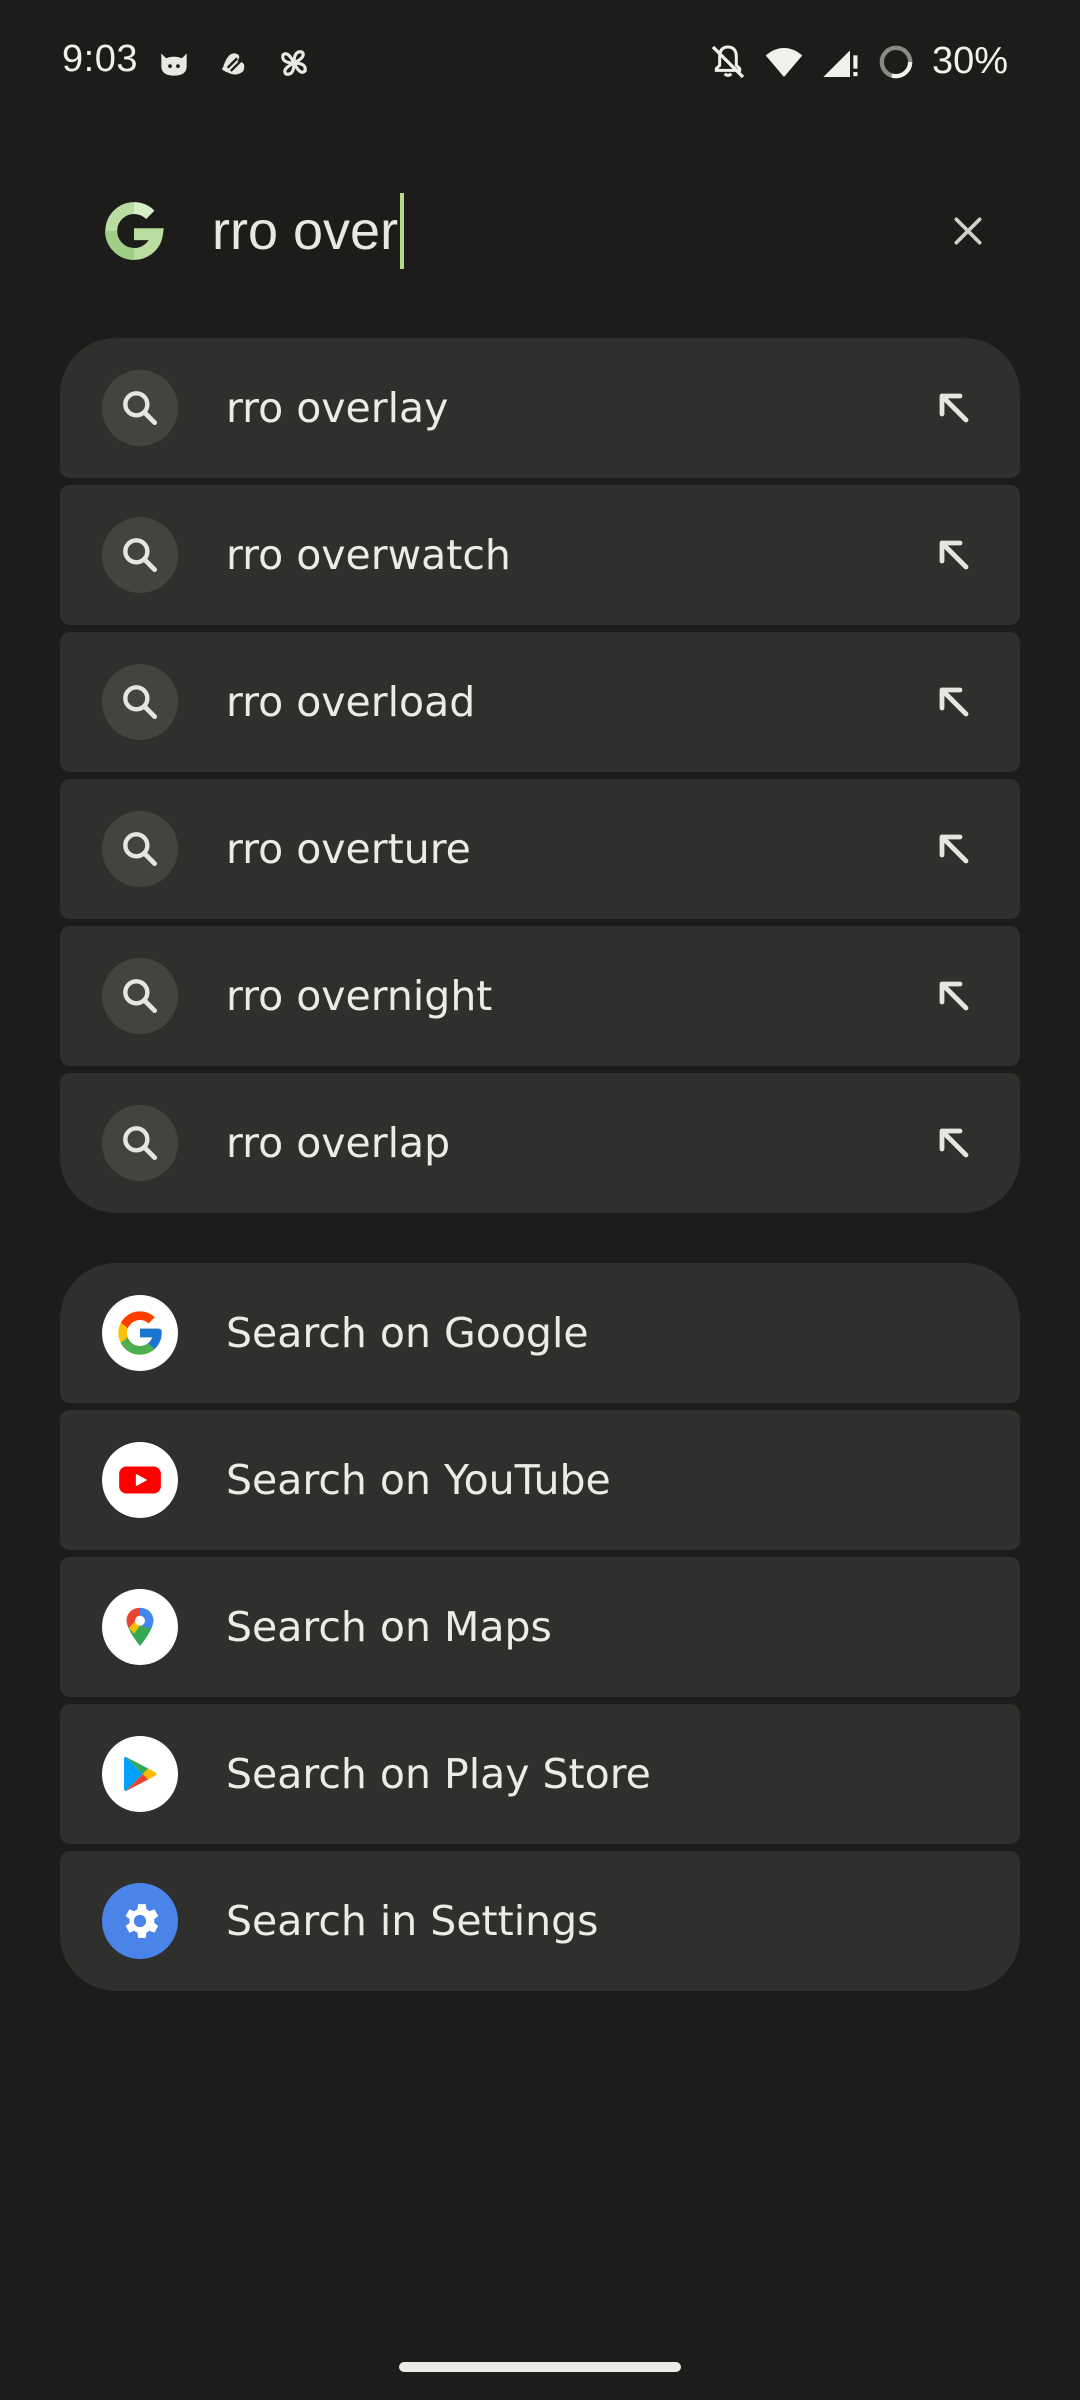 This screenshot has width=1080, height=2400. Describe the element at coordinates (540, 1143) in the screenshot. I see `suggestion-item: rro overlap` at that location.